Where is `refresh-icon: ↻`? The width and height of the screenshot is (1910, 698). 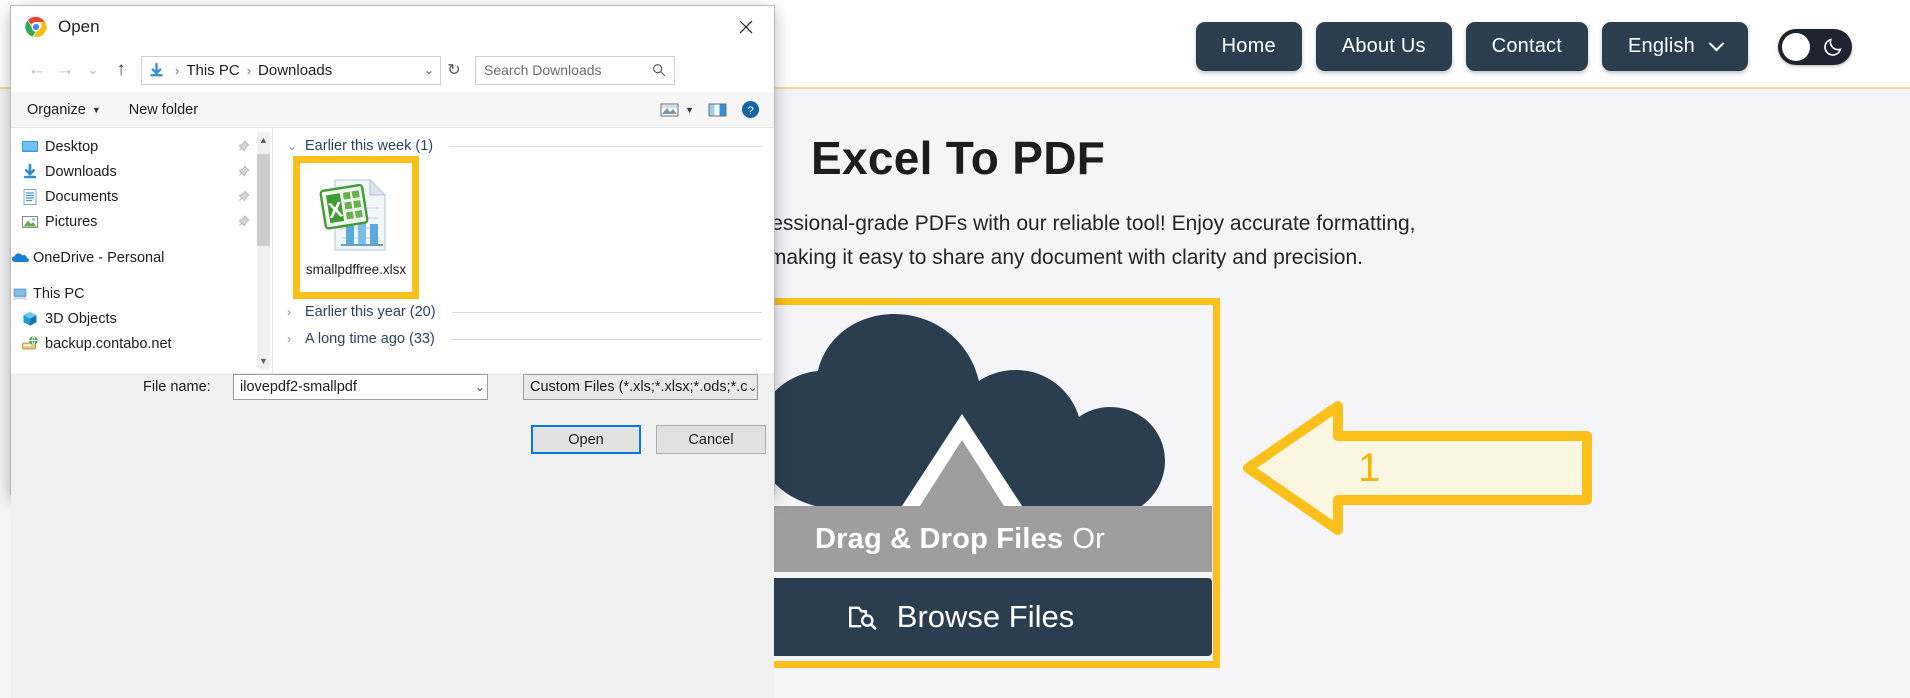 refresh-icon: ↻ is located at coordinates (454, 70).